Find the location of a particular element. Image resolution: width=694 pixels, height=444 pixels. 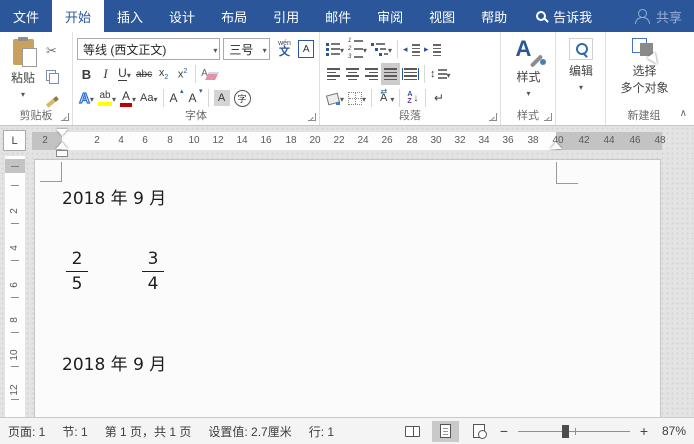

tab-references: 引用 is located at coordinates (286, 16).